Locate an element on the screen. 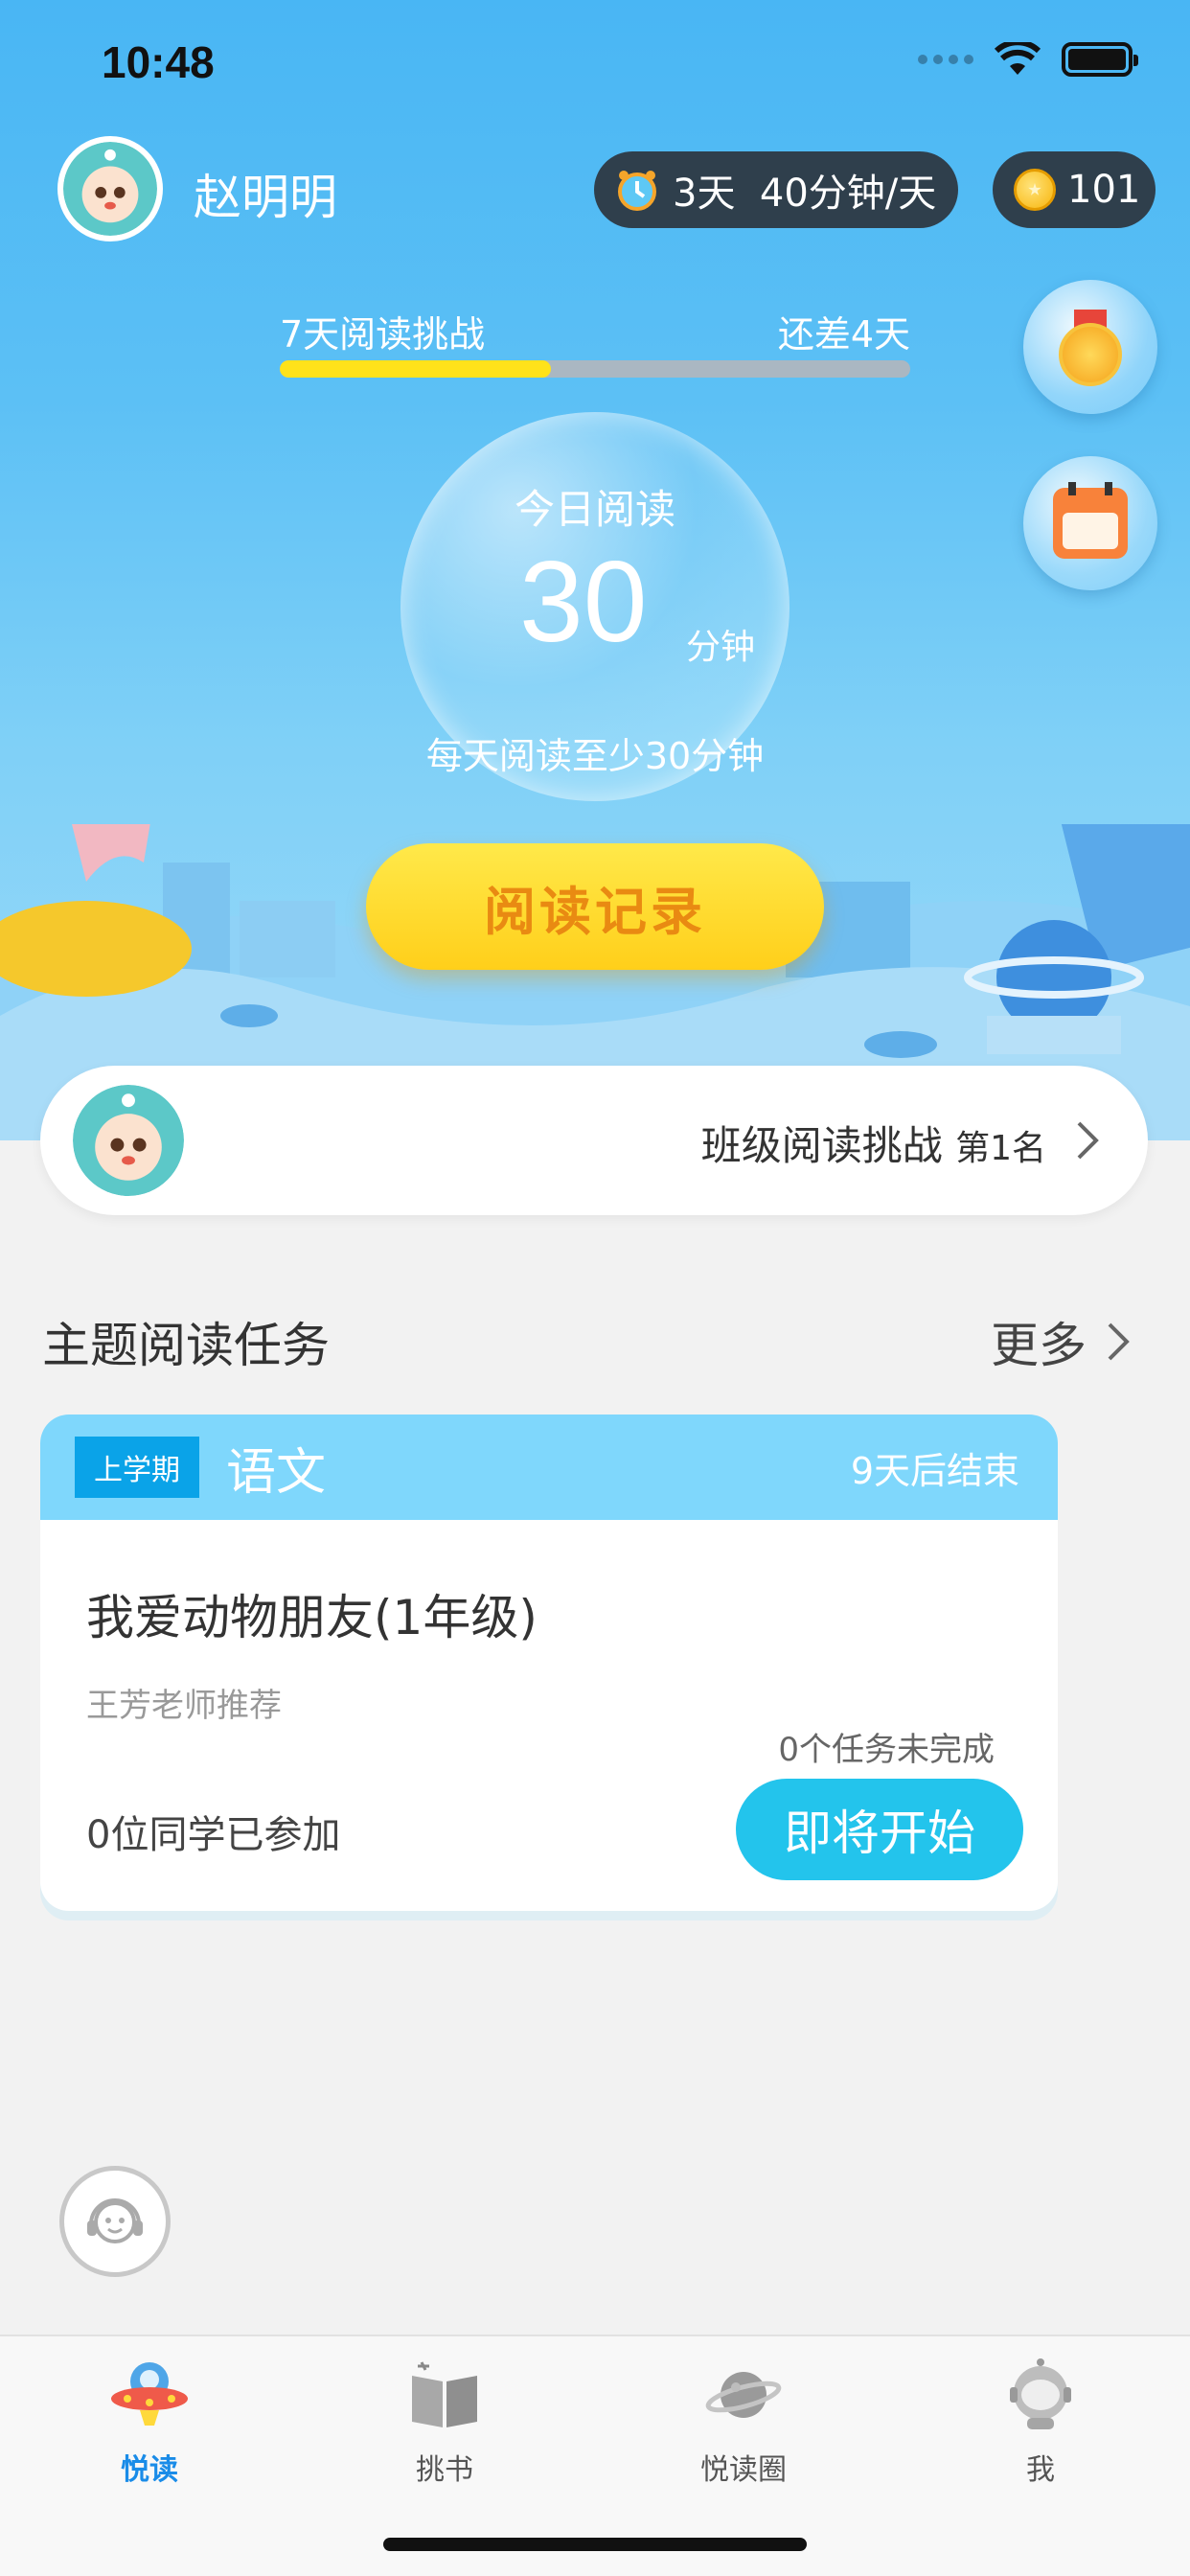  more-label: 更多 is located at coordinates (1039, 1345).